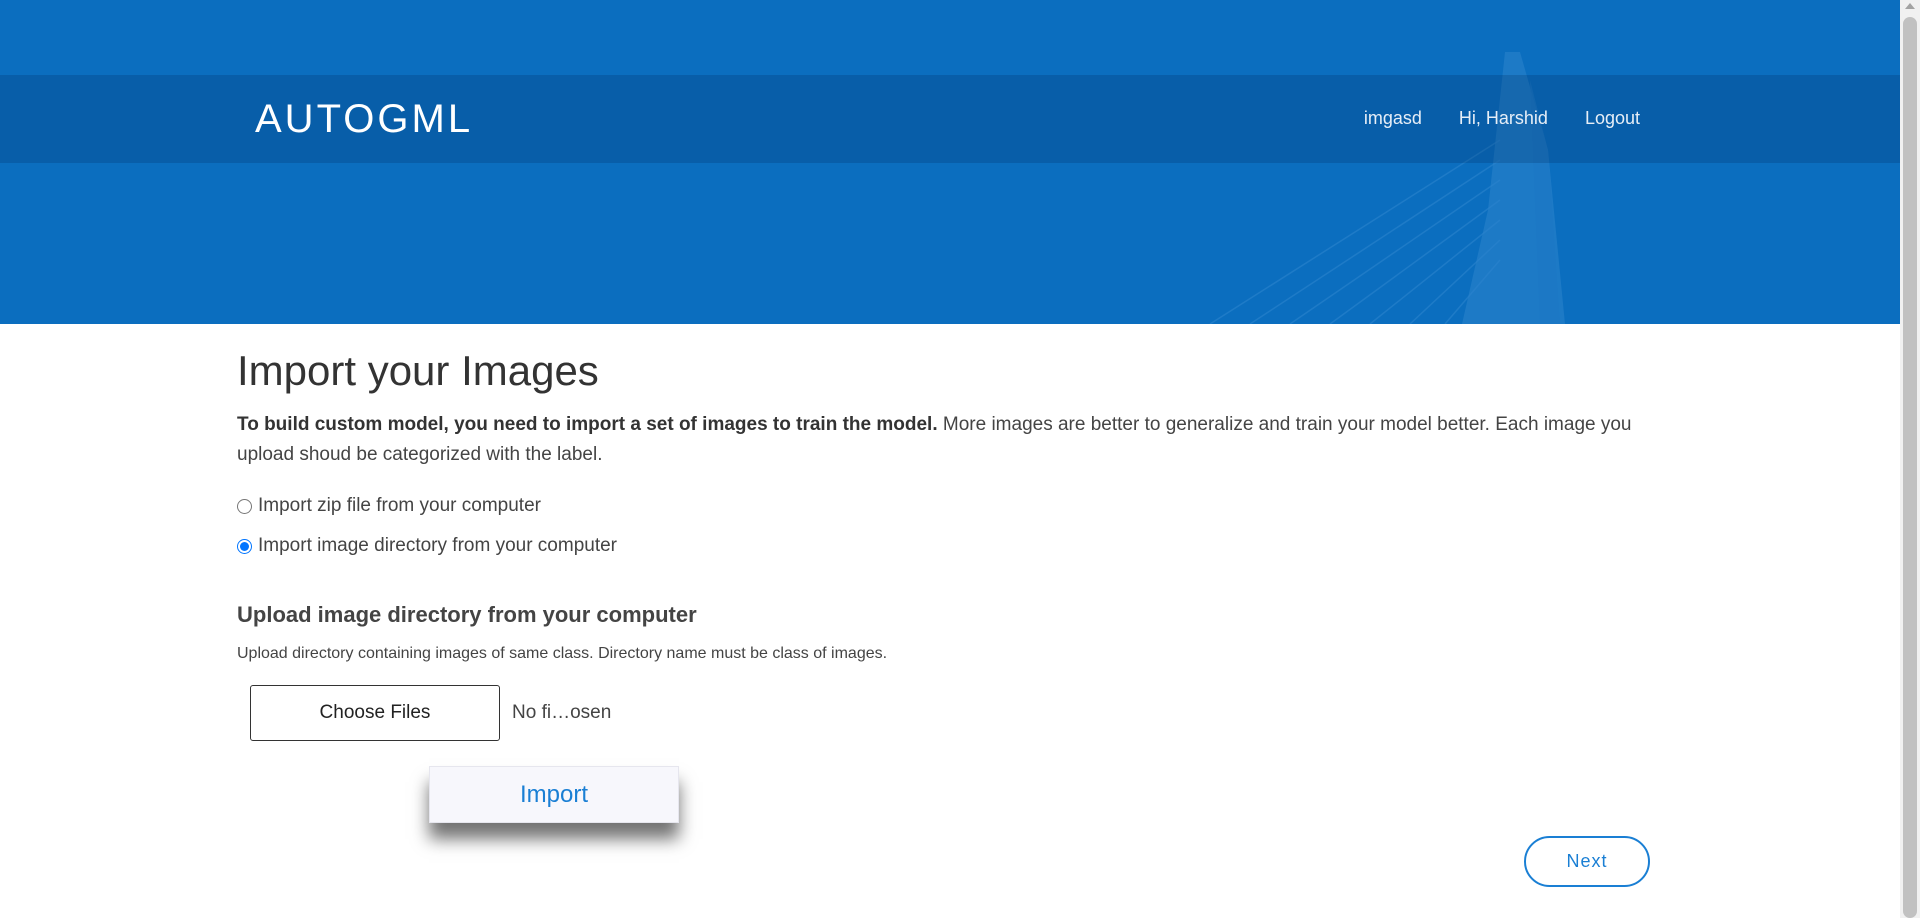  I want to click on nav-project-link: imgasd, so click(1393, 118).